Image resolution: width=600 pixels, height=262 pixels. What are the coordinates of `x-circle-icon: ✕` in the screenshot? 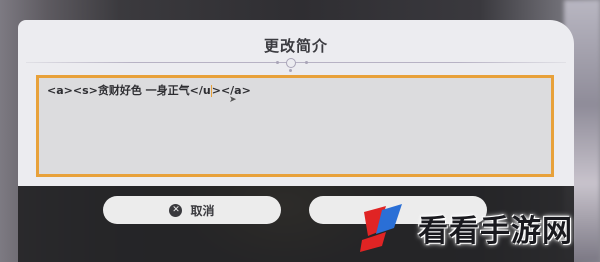 It's located at (176, 210).